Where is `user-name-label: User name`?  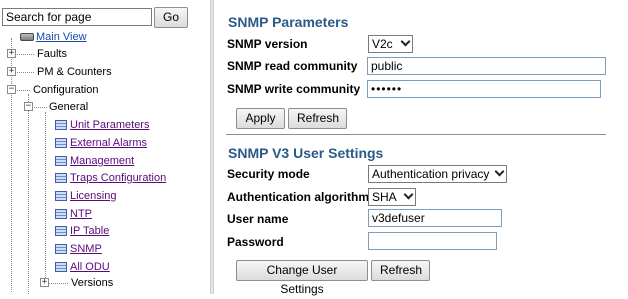
user-name-label: User name is located at coordinates (258, 219).